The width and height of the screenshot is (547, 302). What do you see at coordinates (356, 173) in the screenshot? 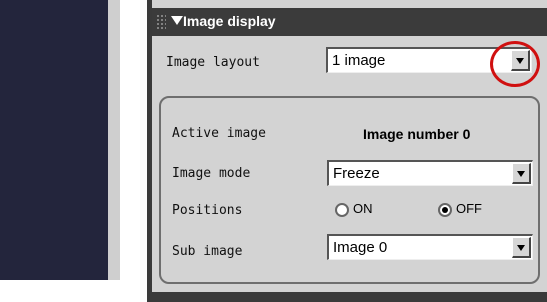
I see `image-mode-value: Freeze` at bounding box center [356, 173].